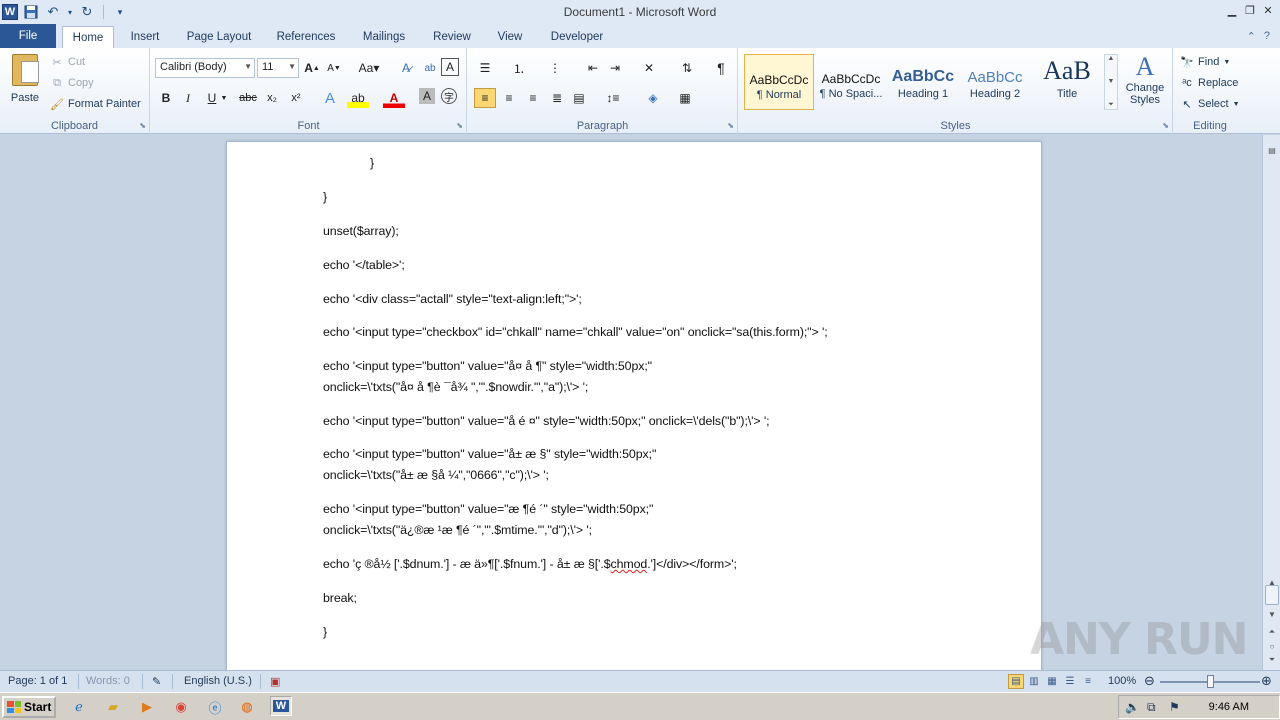  I want to click on style-title: AaB Title, so click(1067, 82).